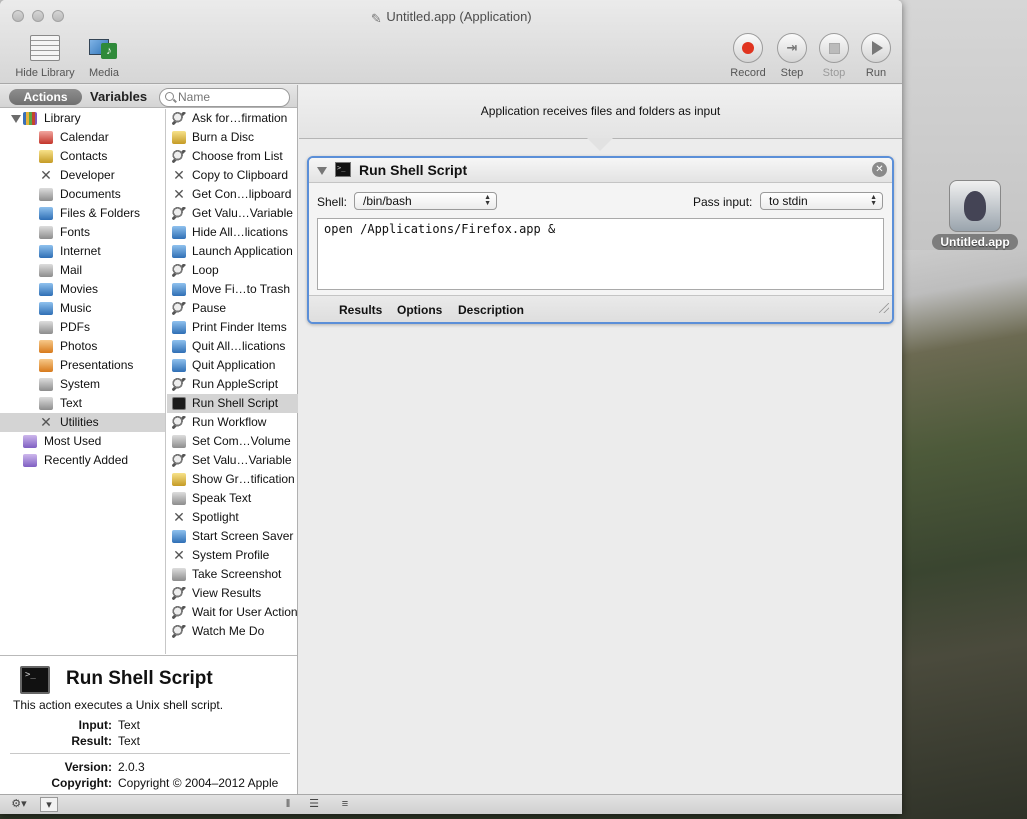 This screenshot has width=1027, height=819. Describe the element at coordinates (82, 422) in the screenshot. I see `category-item: Utilities` at that location.